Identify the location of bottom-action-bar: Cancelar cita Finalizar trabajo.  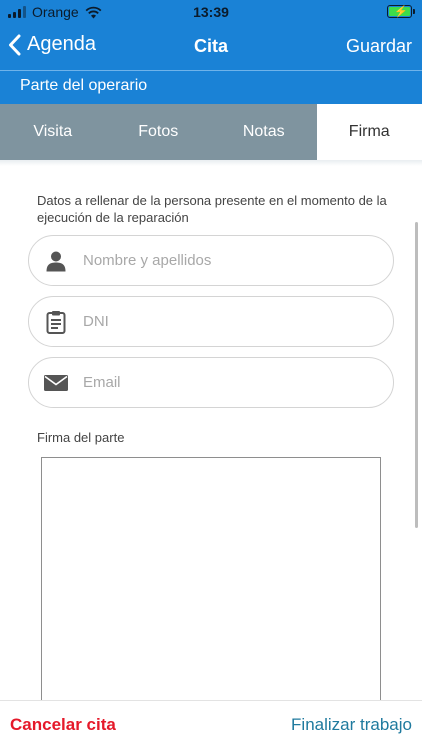
(211, 725).